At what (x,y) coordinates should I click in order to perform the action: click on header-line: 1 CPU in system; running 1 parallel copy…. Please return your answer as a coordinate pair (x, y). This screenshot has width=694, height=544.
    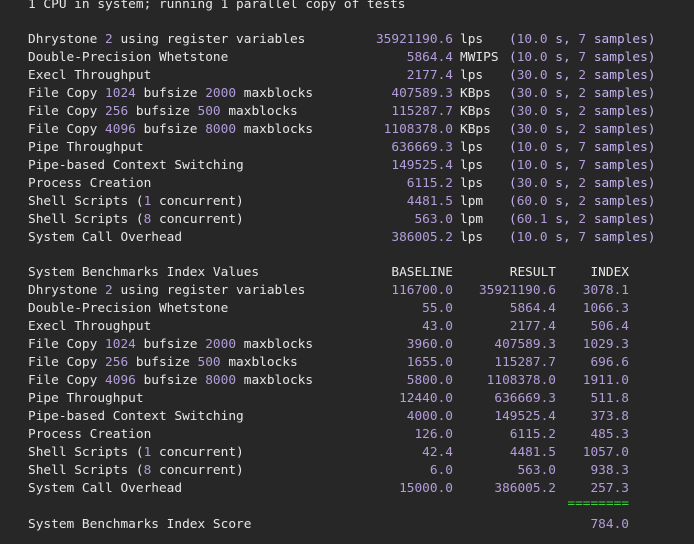
    Looking at the image, I should click on (203, 7).